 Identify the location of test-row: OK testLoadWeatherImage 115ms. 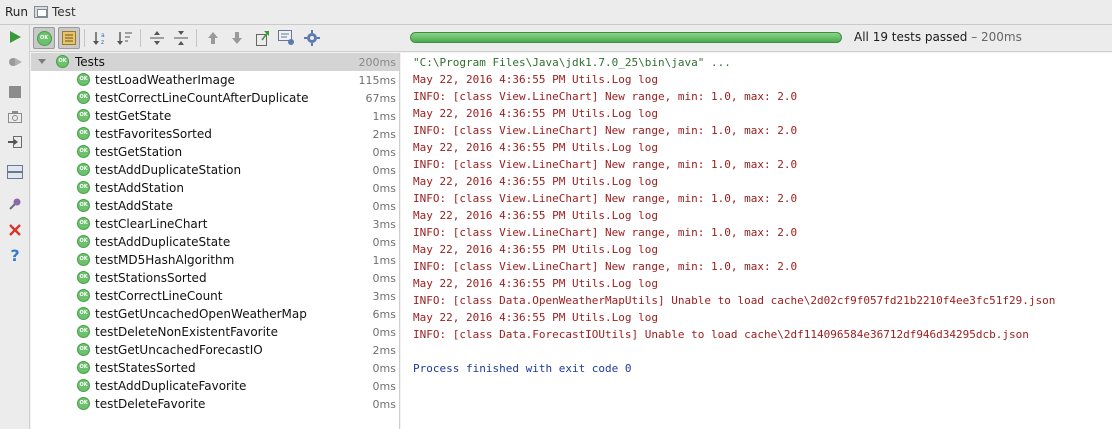
(215, 80).